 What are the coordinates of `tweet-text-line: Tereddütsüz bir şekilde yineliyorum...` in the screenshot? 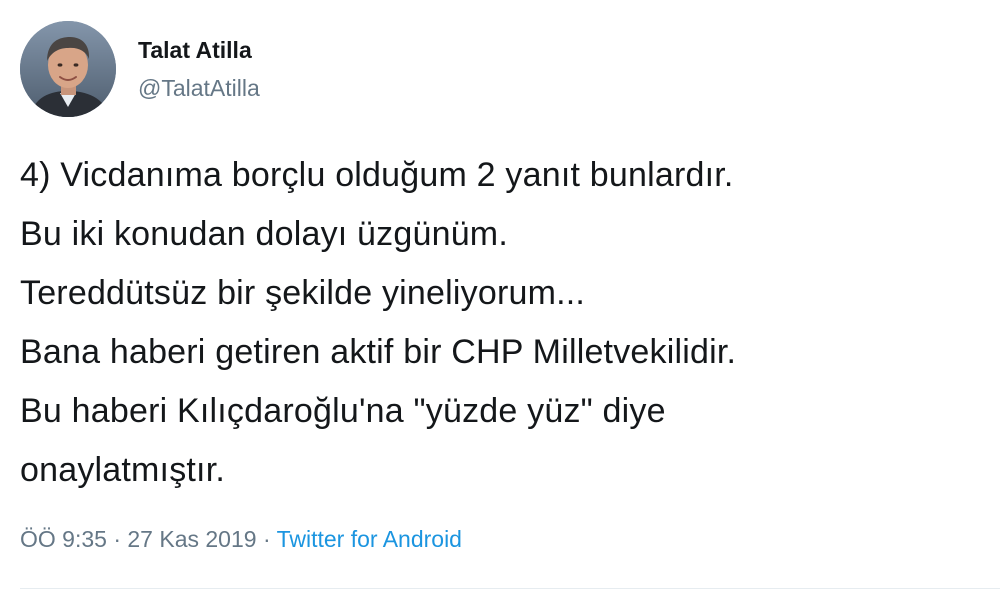 It's located at (303, 293).